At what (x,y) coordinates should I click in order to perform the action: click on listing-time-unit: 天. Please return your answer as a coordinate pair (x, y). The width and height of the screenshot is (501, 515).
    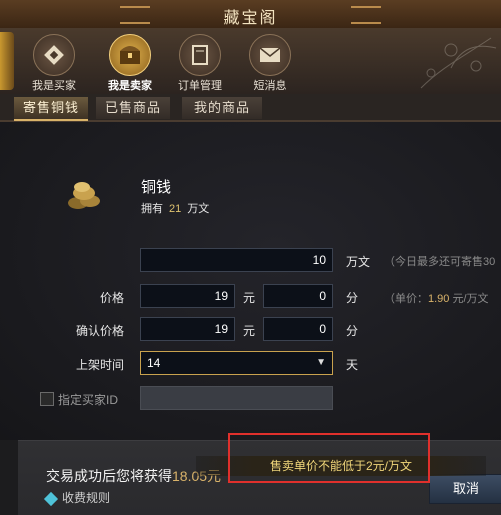
    Looking at the image, I should click on (352, 365).